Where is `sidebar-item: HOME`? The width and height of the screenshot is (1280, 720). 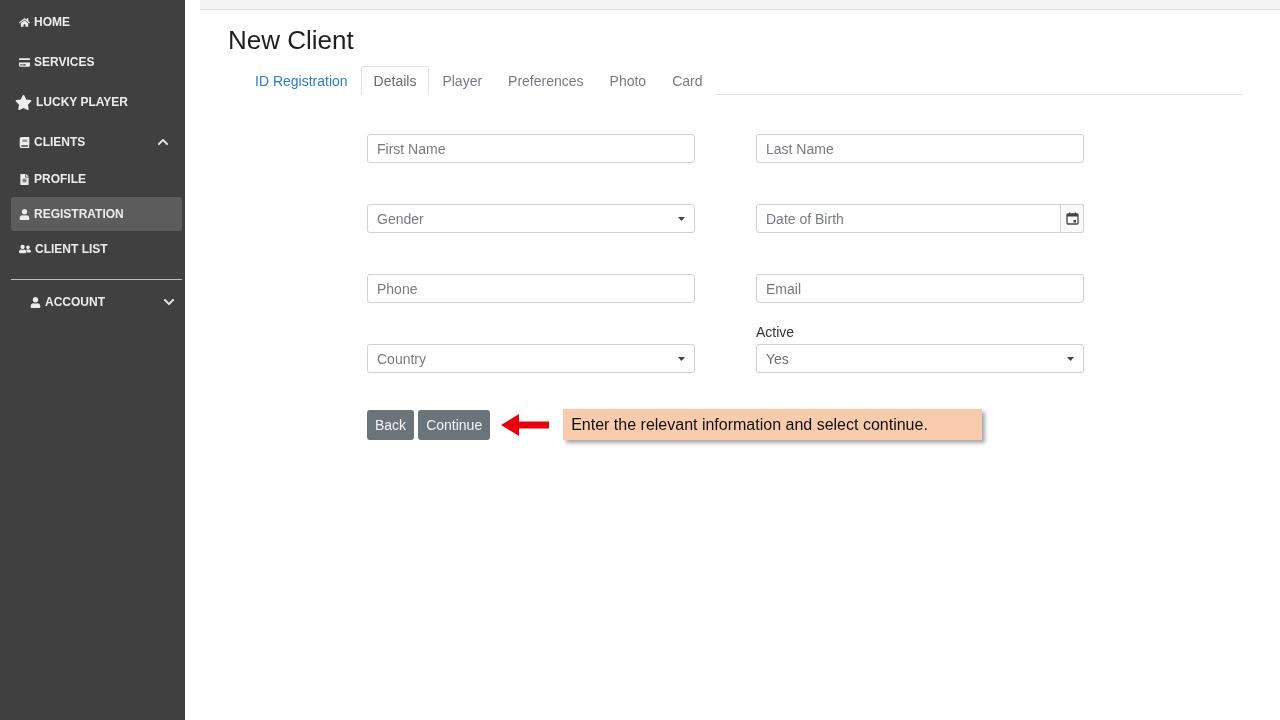
sidebar-item: HOME is located at coordinates (96, 22).